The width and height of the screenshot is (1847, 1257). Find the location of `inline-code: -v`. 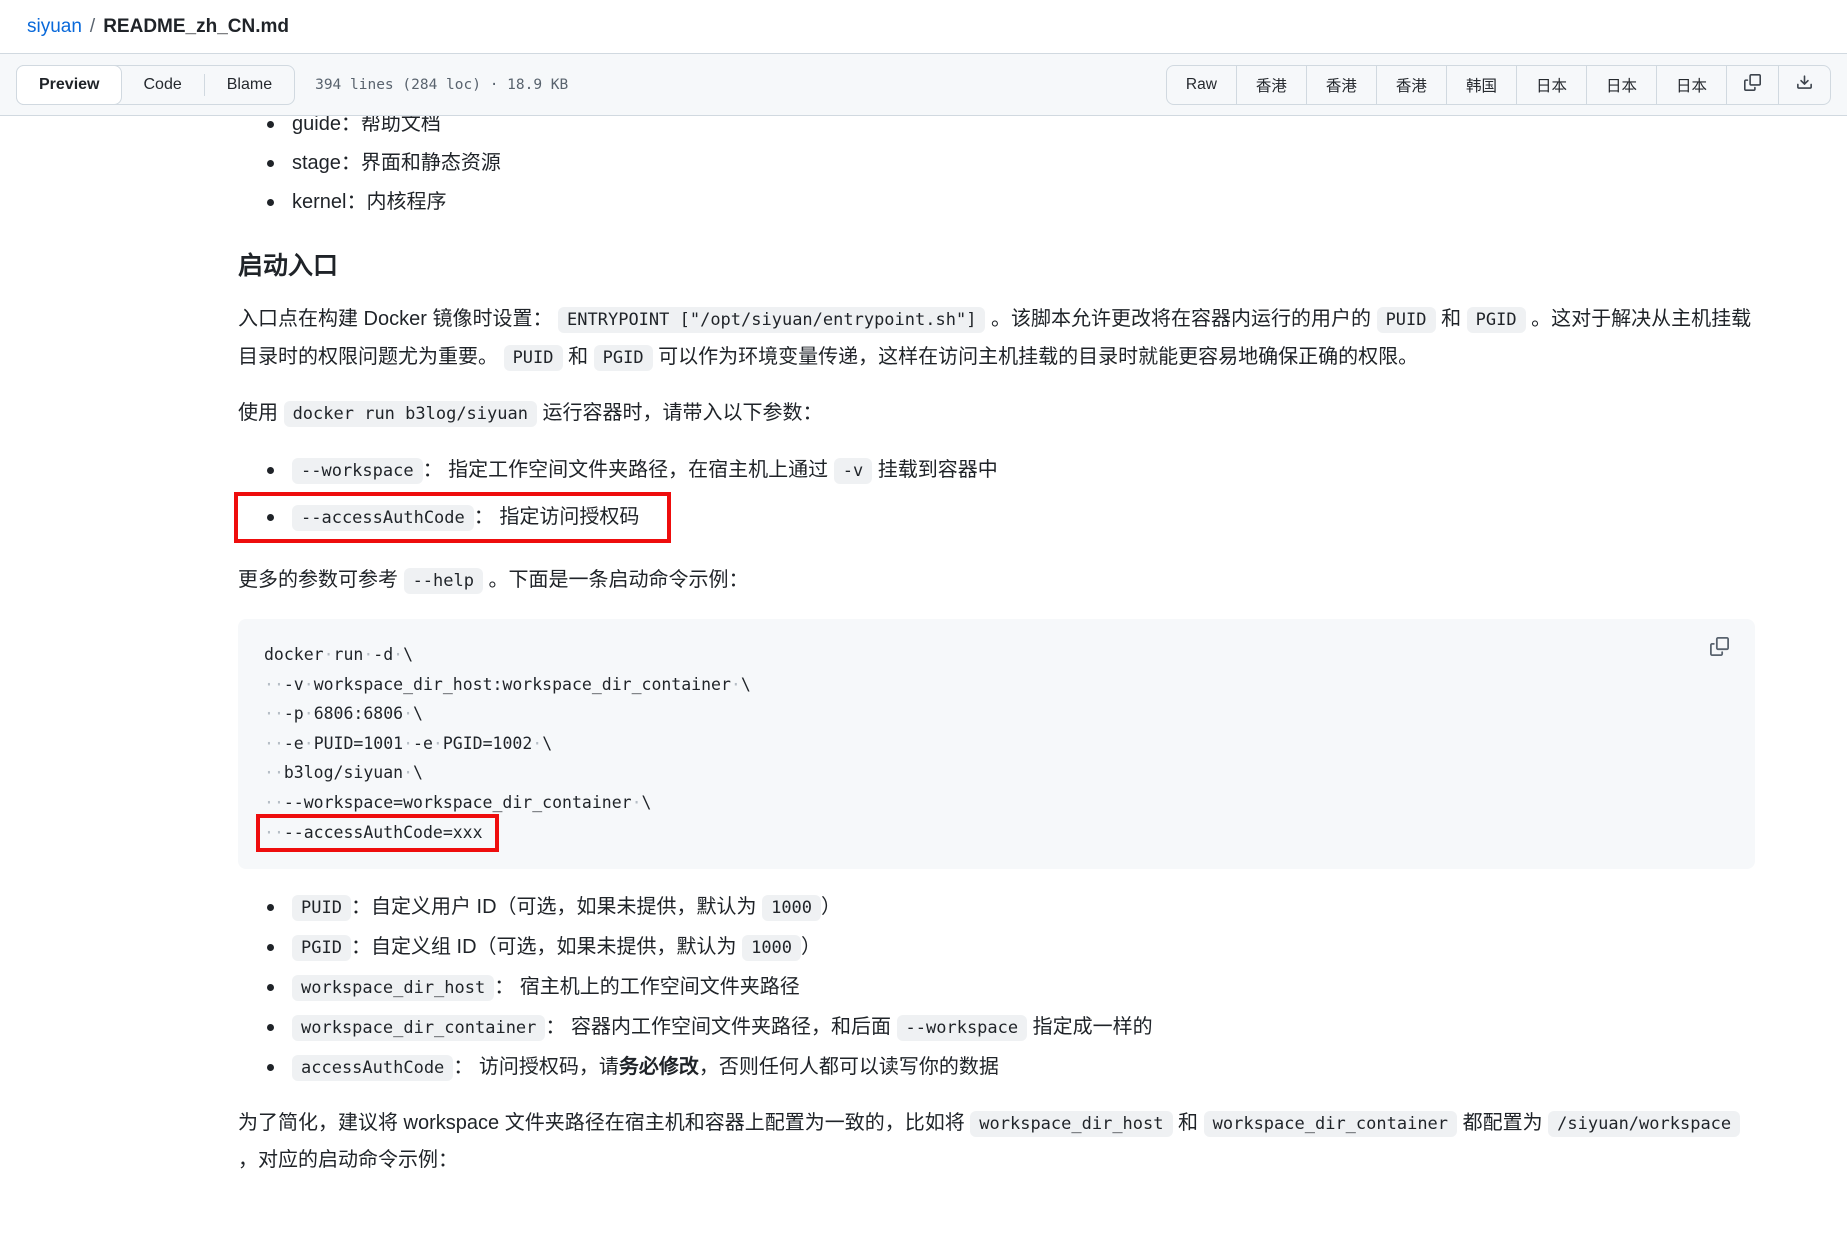

inline-code: -v is located at coordinates (853, 470).